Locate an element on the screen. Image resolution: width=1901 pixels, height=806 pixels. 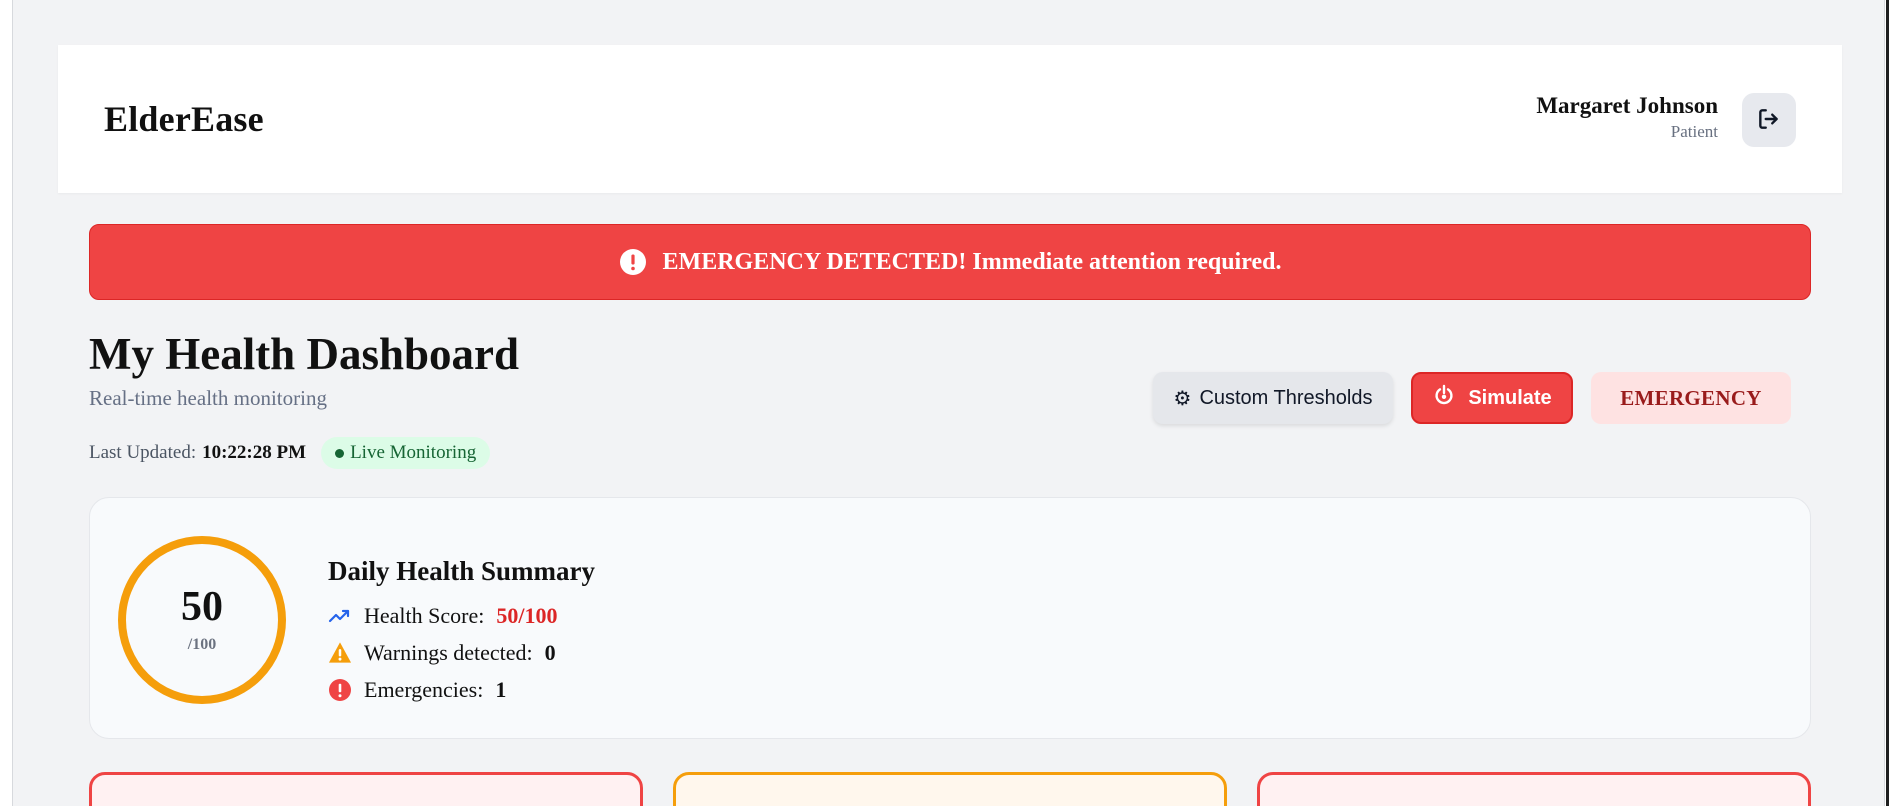
dashboard-actions: ⚙ Custom Thresholds Simulate EMERGENCY is located at coordinates (1472, 398).